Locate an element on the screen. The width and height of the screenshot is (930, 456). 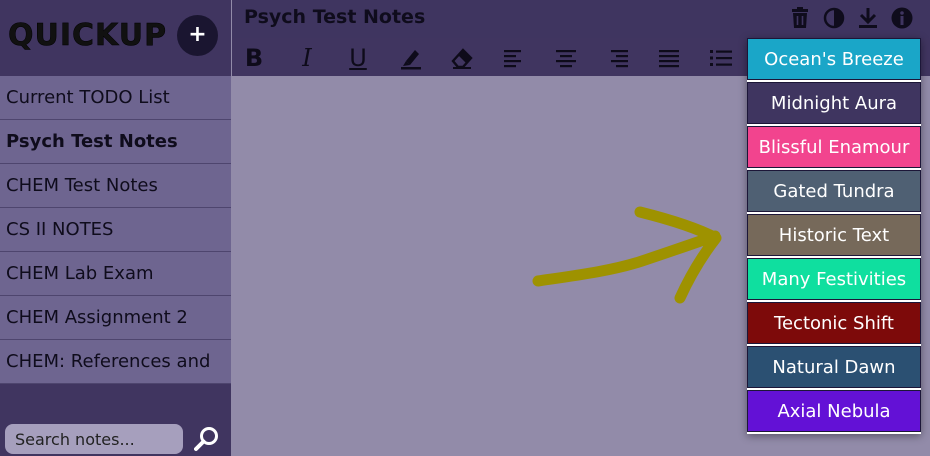
search-input is located at coordinates (94, 439).